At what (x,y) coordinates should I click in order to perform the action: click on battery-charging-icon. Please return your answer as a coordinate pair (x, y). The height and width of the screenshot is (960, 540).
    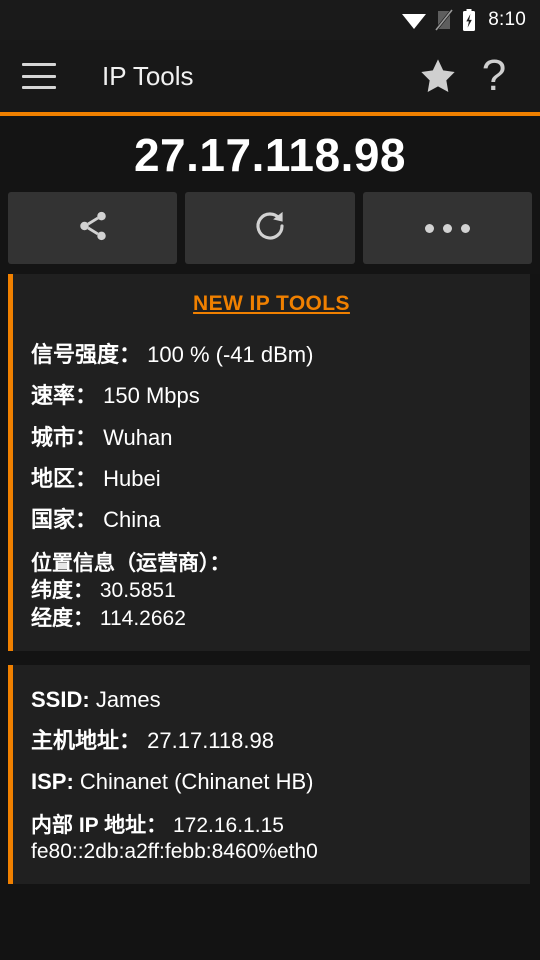
    Looking at the image, I should click on (469, 20).